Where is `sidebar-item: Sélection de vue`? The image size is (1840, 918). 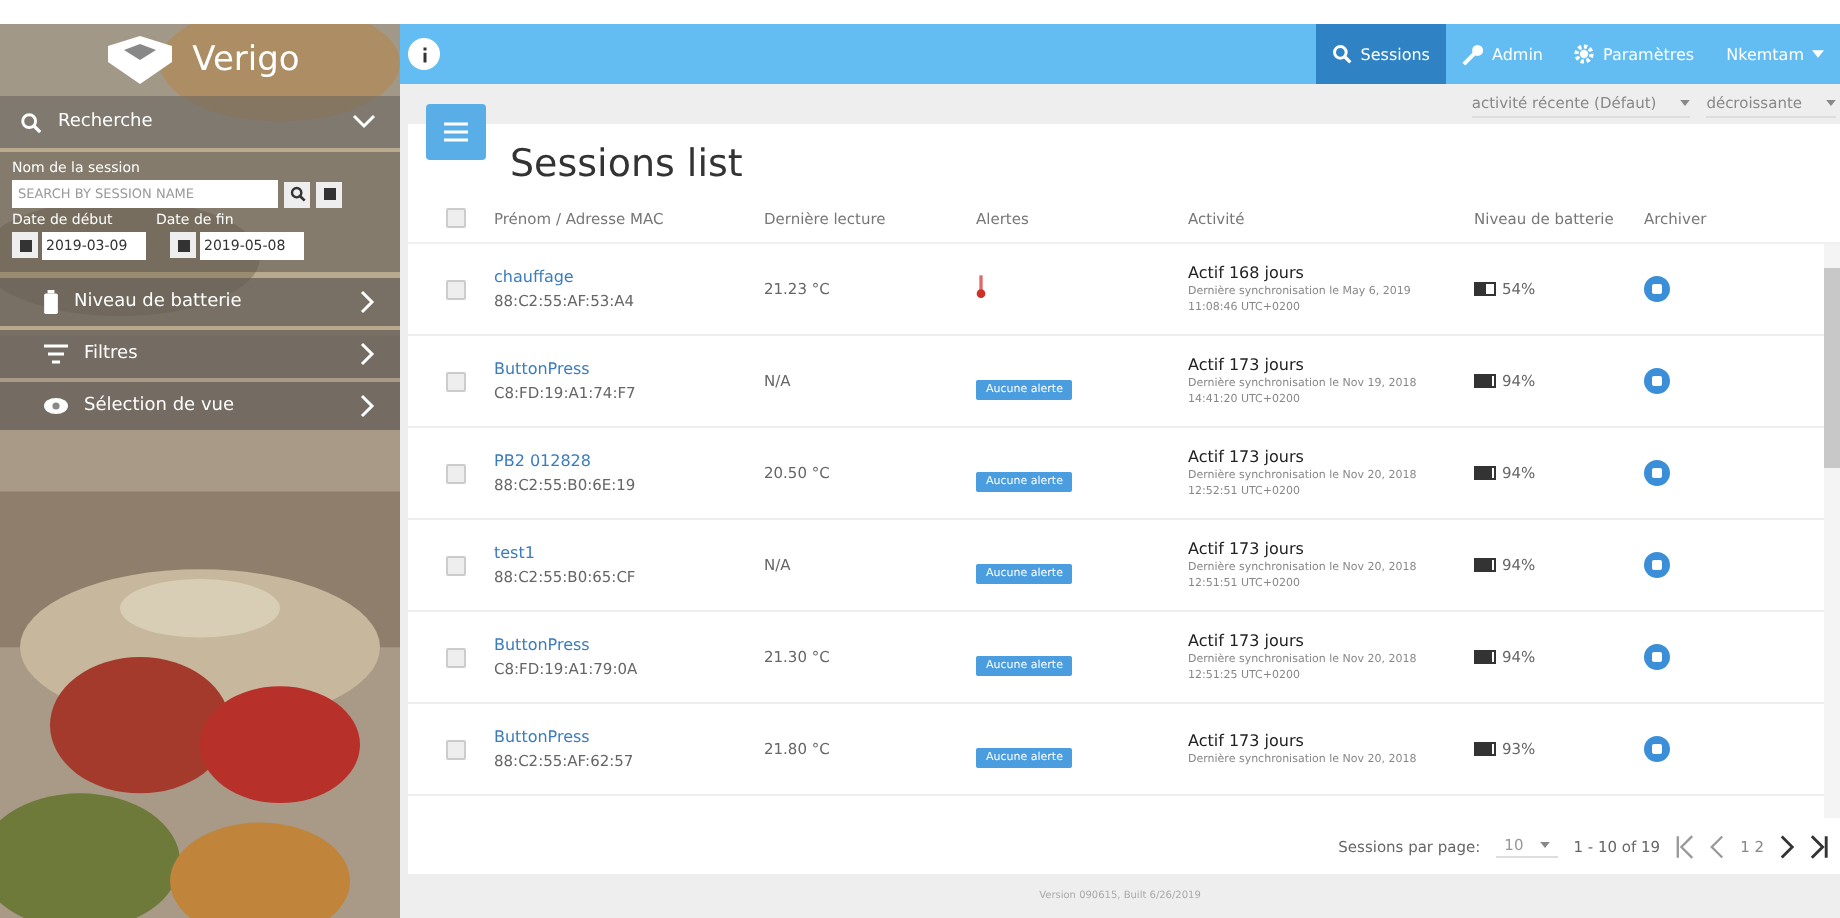 sidebar-item: Sélection de vue is located at coordinates (200, 406).